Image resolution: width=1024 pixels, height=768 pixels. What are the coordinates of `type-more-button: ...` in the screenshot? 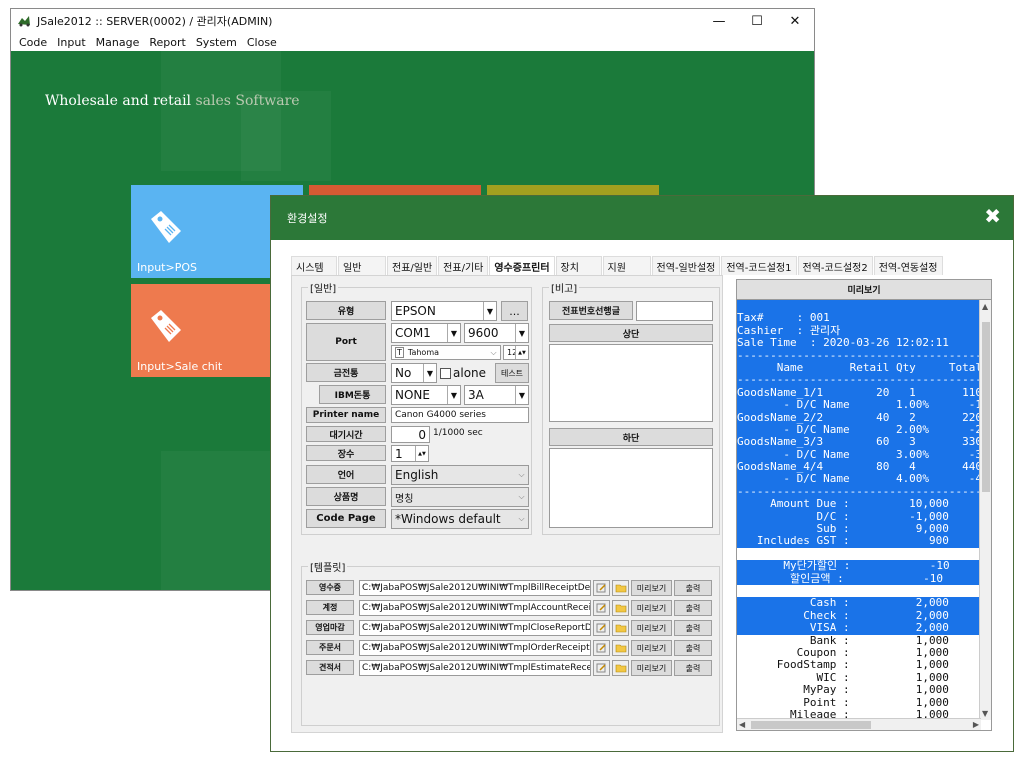 It's located at (514, 311).